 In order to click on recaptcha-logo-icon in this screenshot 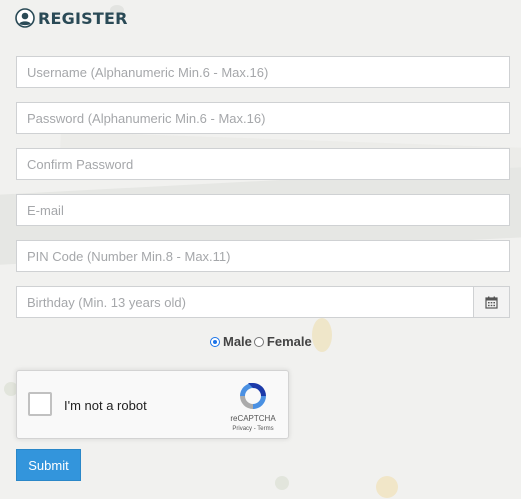, I will do `click(253, 396)`.